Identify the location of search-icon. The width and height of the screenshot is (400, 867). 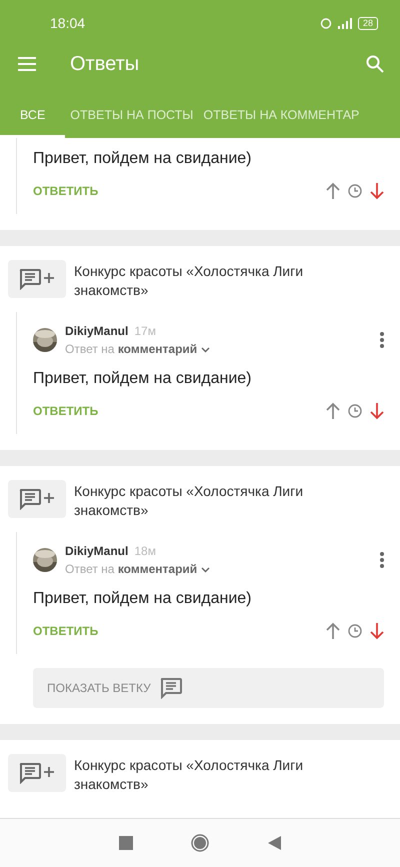
(375, 64).